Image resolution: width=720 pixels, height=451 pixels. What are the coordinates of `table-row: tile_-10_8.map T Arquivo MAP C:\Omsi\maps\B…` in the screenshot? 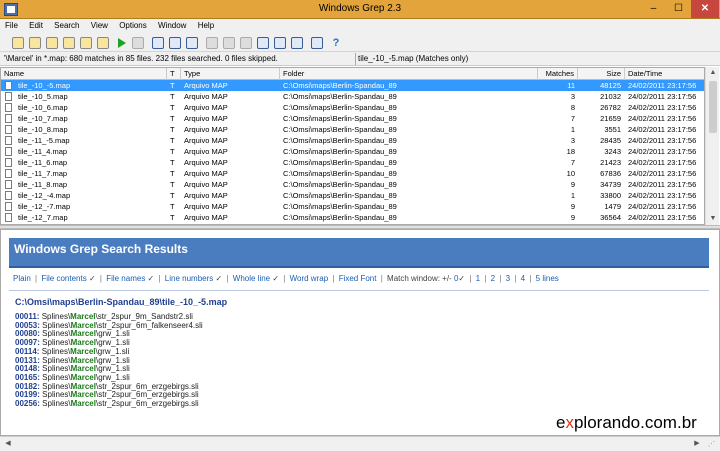 It's located at (352, 129).